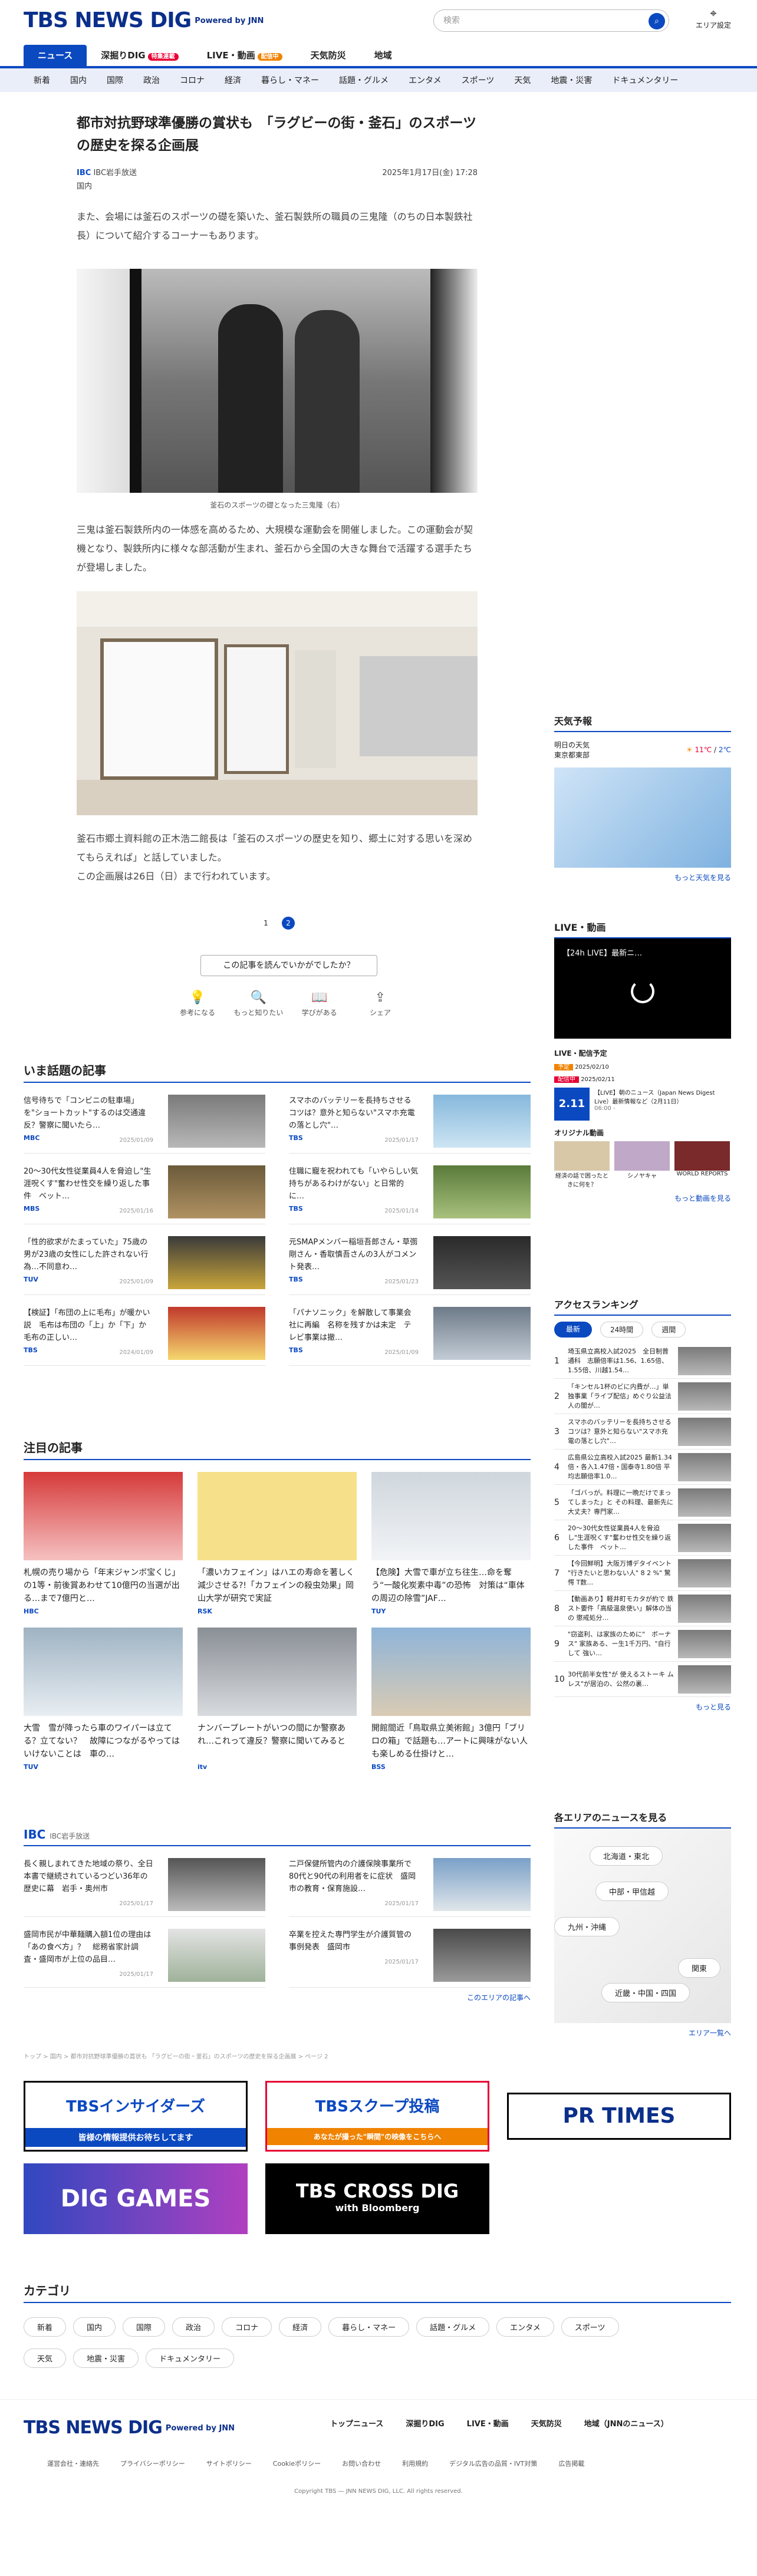 Image resolution: width=757 pixels, height=2576 pixels. I want to click on ranking-tab: 24時間, so click(622, 1330).